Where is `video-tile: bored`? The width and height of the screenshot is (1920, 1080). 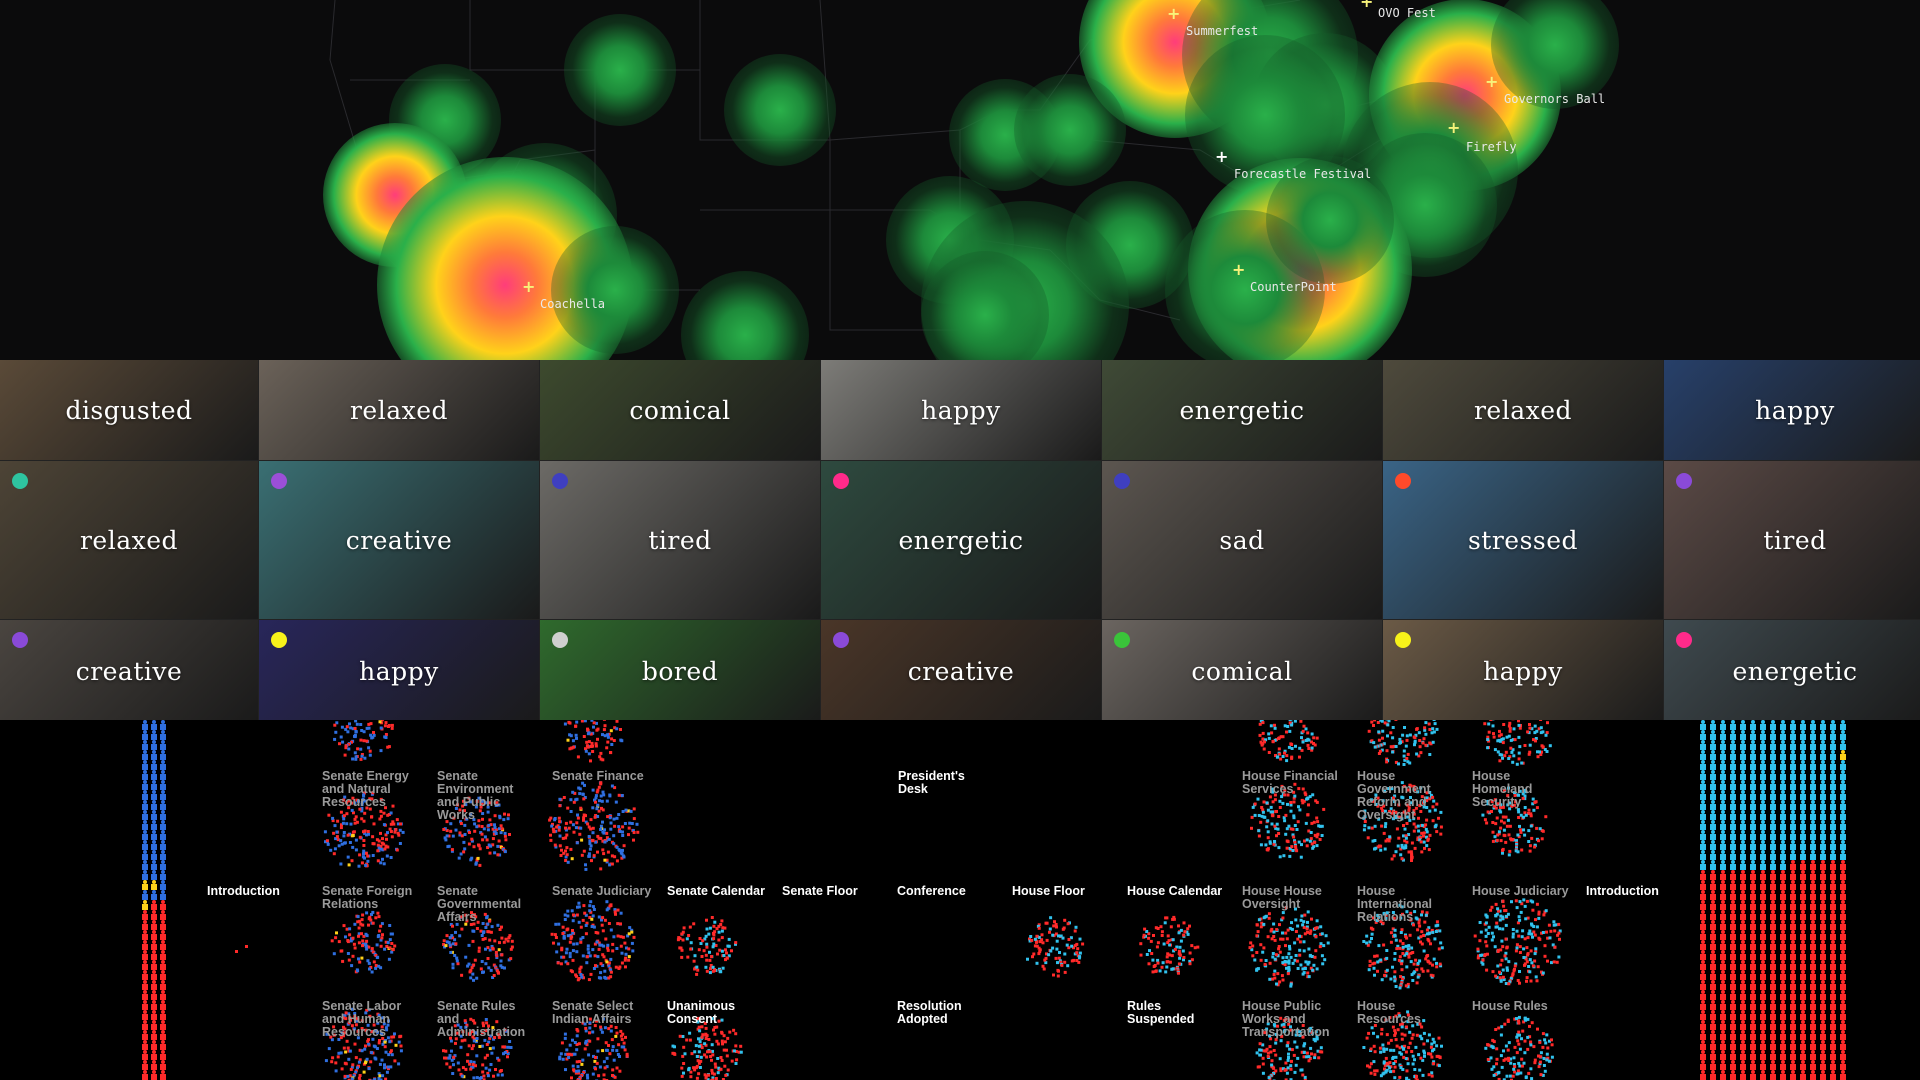 video-tile: bored is located at coordinates (680, 671).